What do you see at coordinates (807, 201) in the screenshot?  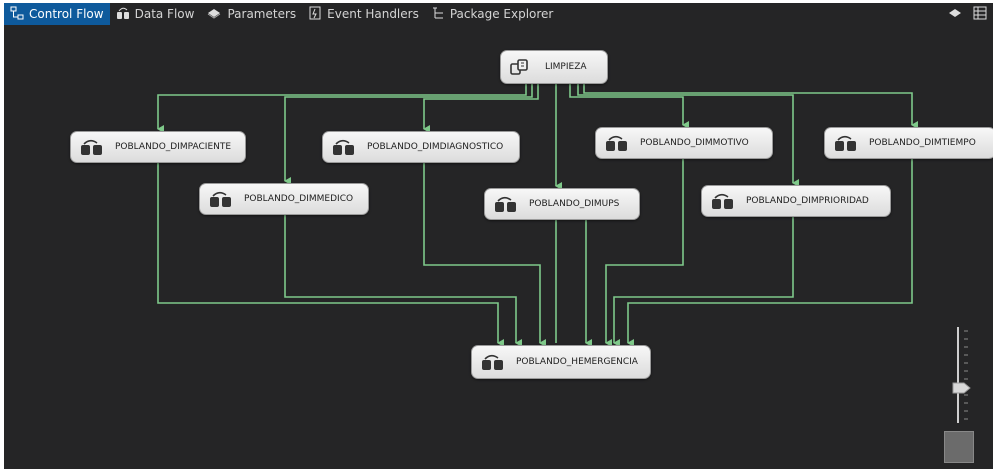 I see `task-label: POBLANDO_DIMPRIORIDAD` at bounding box center [807, 201].